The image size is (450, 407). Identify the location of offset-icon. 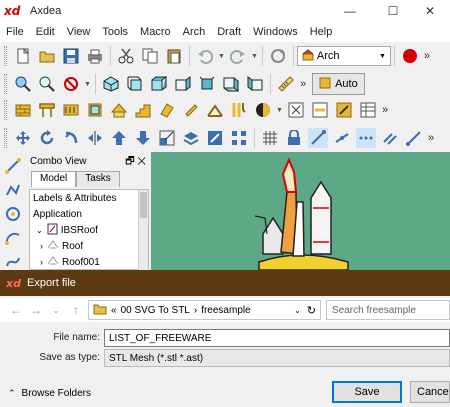
(71, 138).